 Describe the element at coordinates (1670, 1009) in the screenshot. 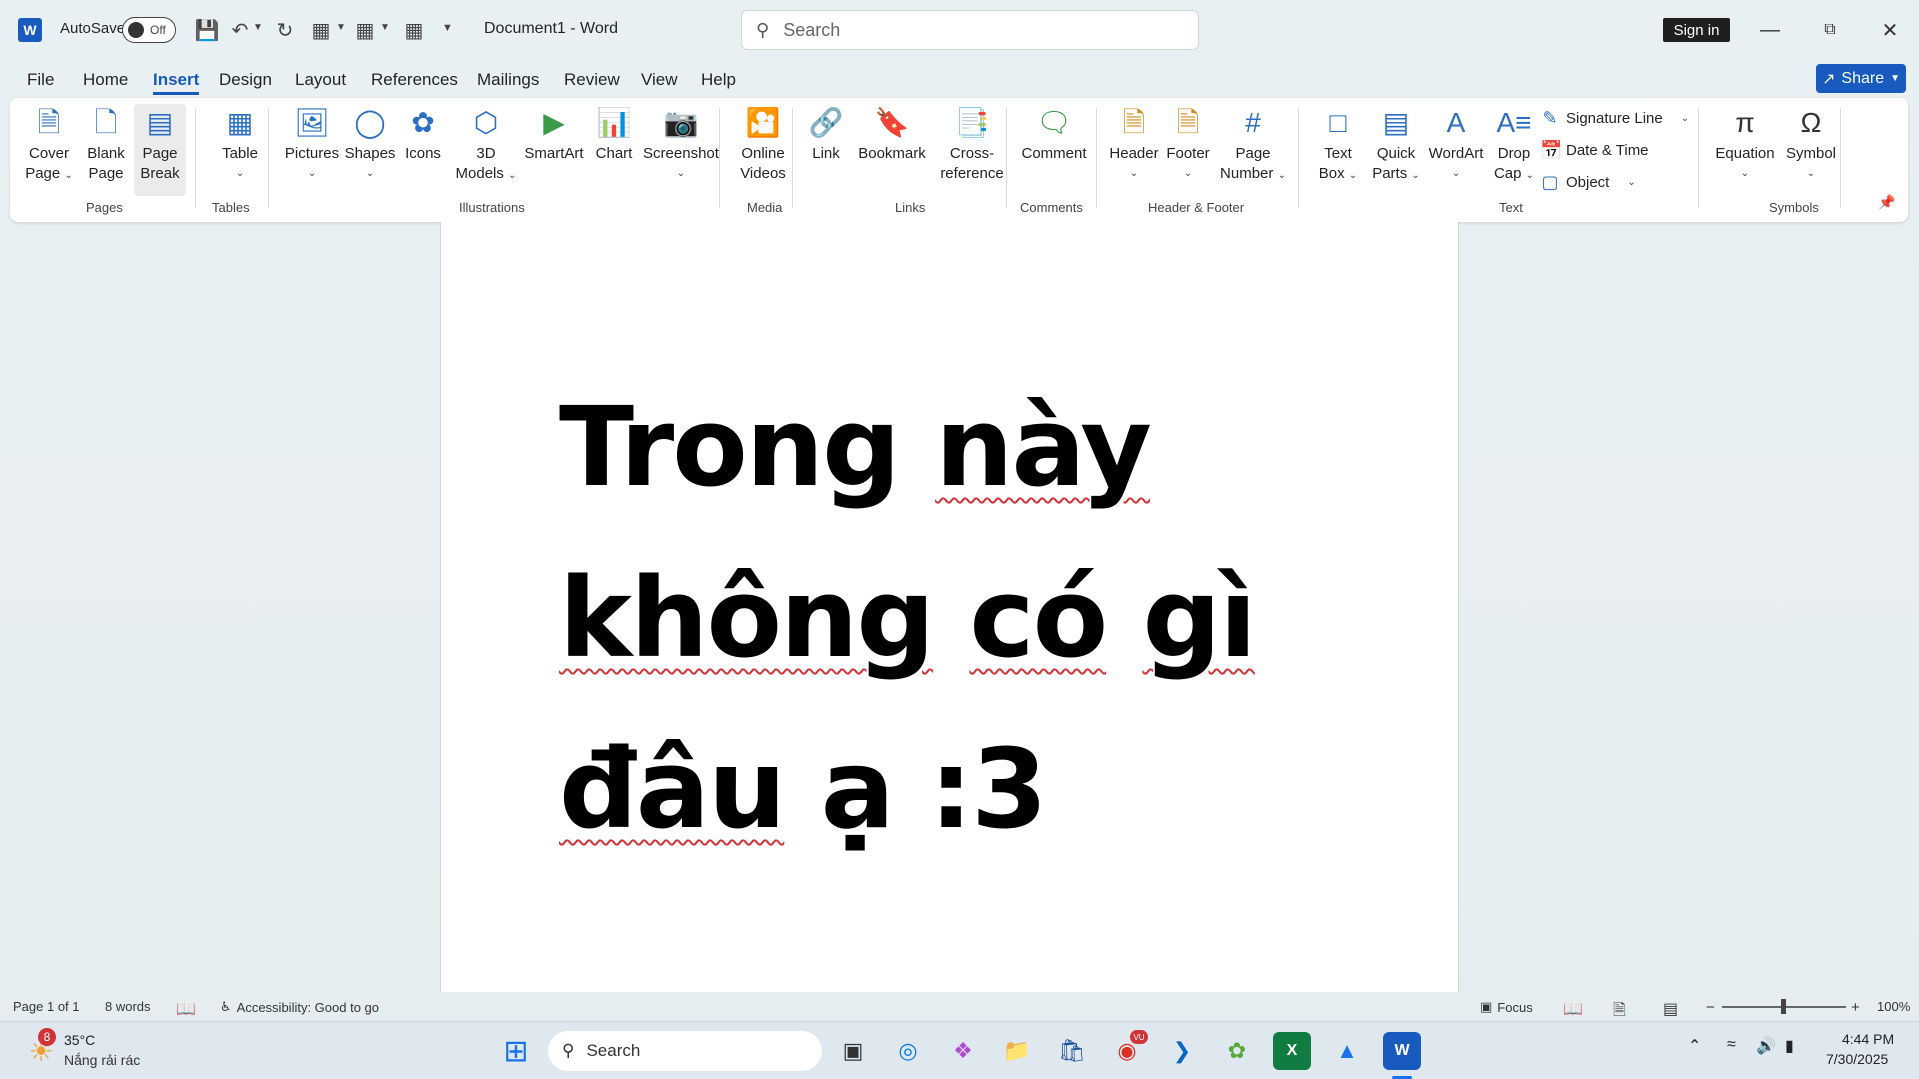

I see `web-layout-icon: ▤` at that location.